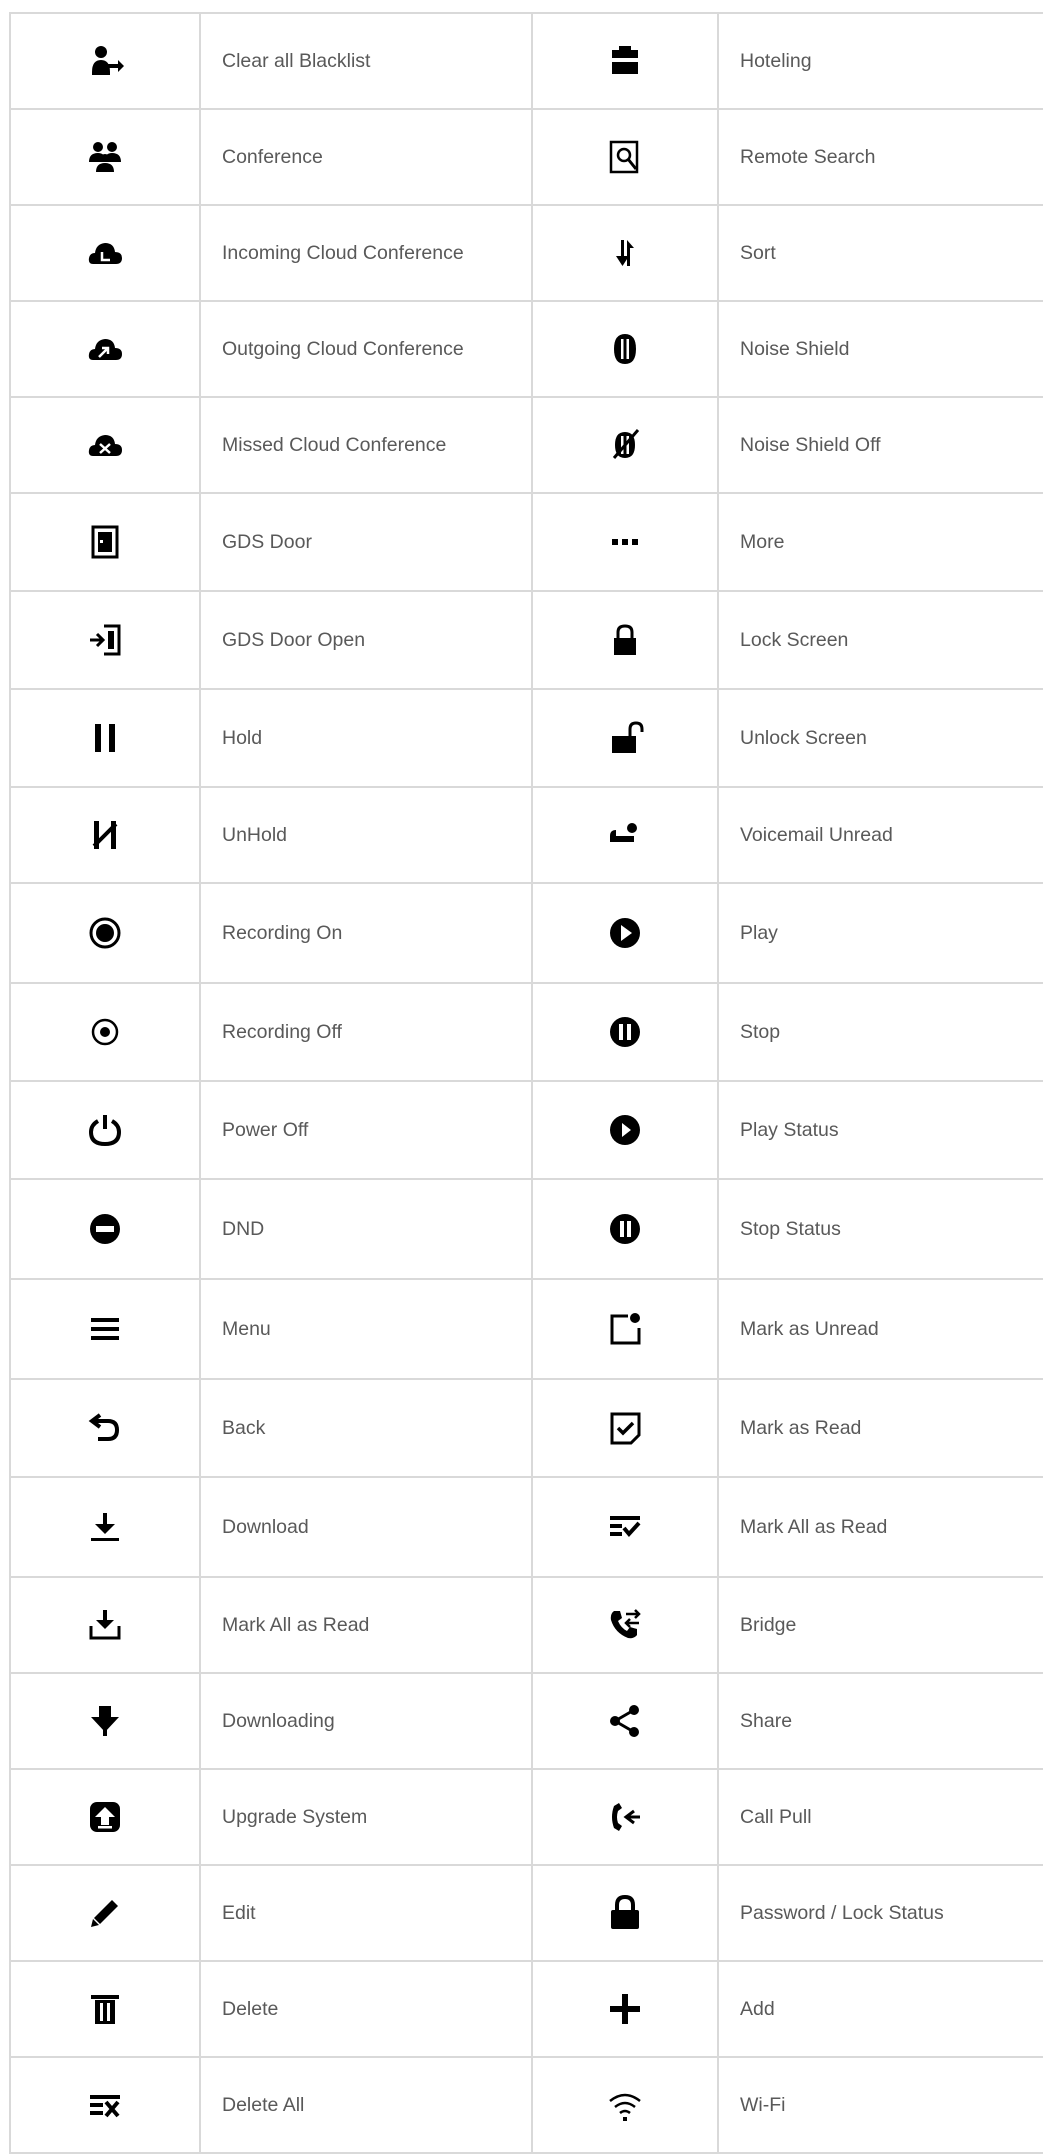 The width and height of the screenshot is (1043, 2154). What do you see at coordinates (880, 738) in the screenshot?
I see `icon-label: Unlock Screen` at bounding box center [880, 738].